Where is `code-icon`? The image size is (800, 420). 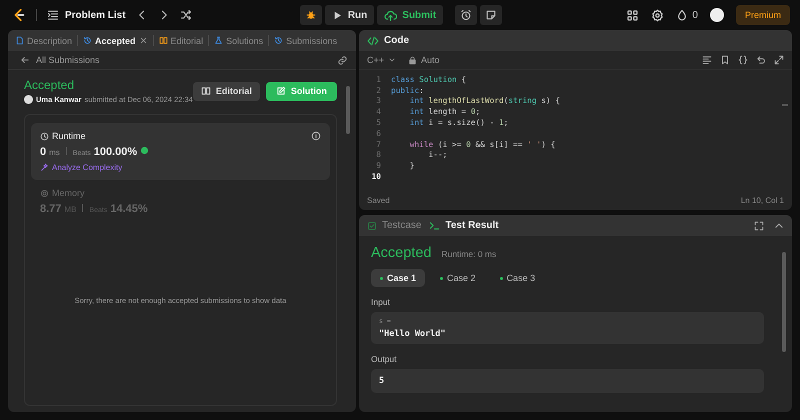 code-icon is located at coordinates (373, 40).